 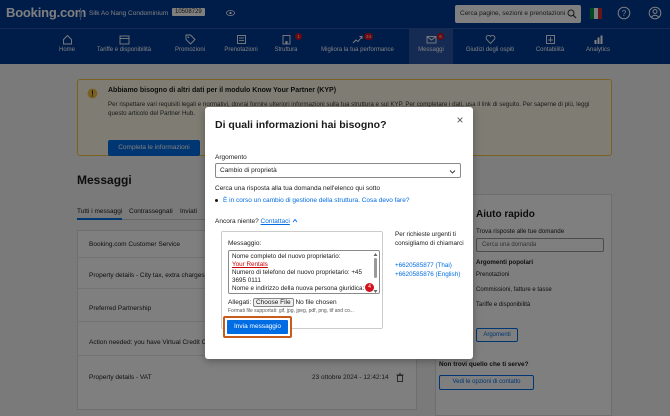 I want to click on chevron-up-icon, so click(x=295, y=220).